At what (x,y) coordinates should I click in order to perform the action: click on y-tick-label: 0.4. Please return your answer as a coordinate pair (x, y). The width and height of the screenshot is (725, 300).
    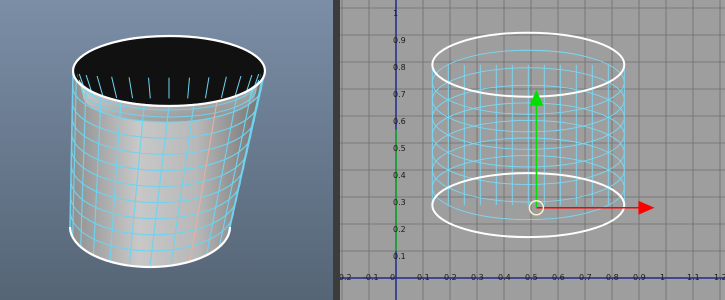
    Looking at the image, I should click on (399, 175).